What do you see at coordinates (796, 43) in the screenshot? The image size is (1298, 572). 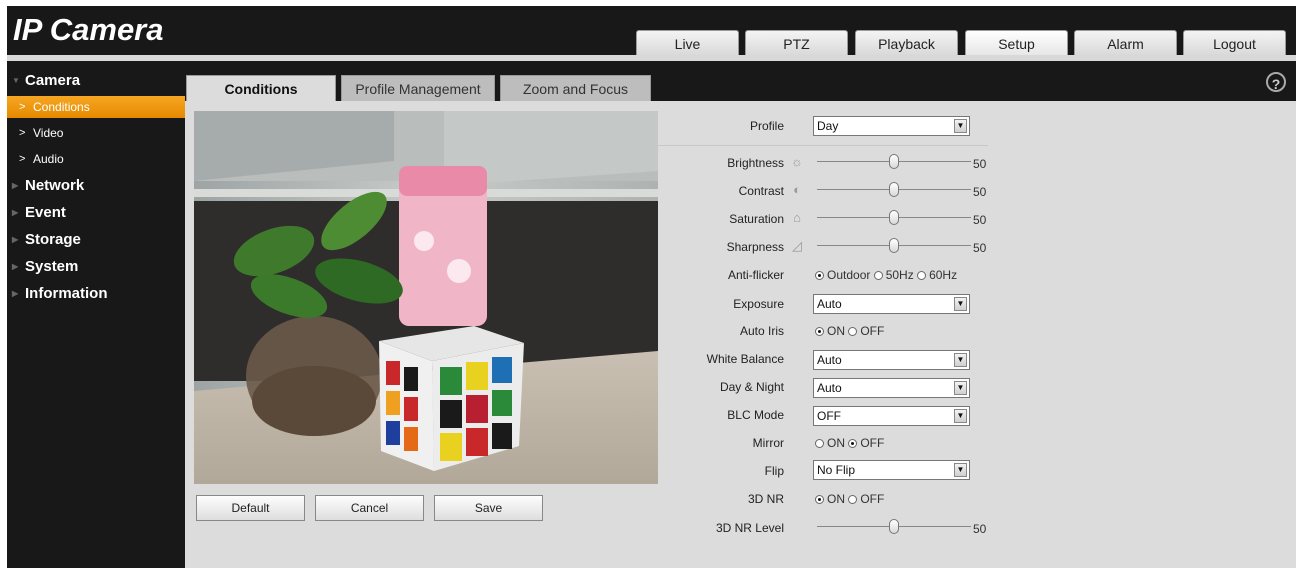 I see `nav-tab-ptz: PTZ` at bounding box center [796, 43].